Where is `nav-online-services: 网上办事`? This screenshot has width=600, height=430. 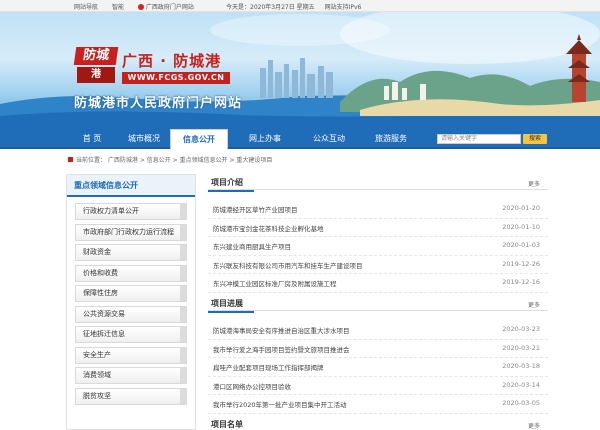
nav-online-services: 网上办事 is located at coordinates (265, 139).